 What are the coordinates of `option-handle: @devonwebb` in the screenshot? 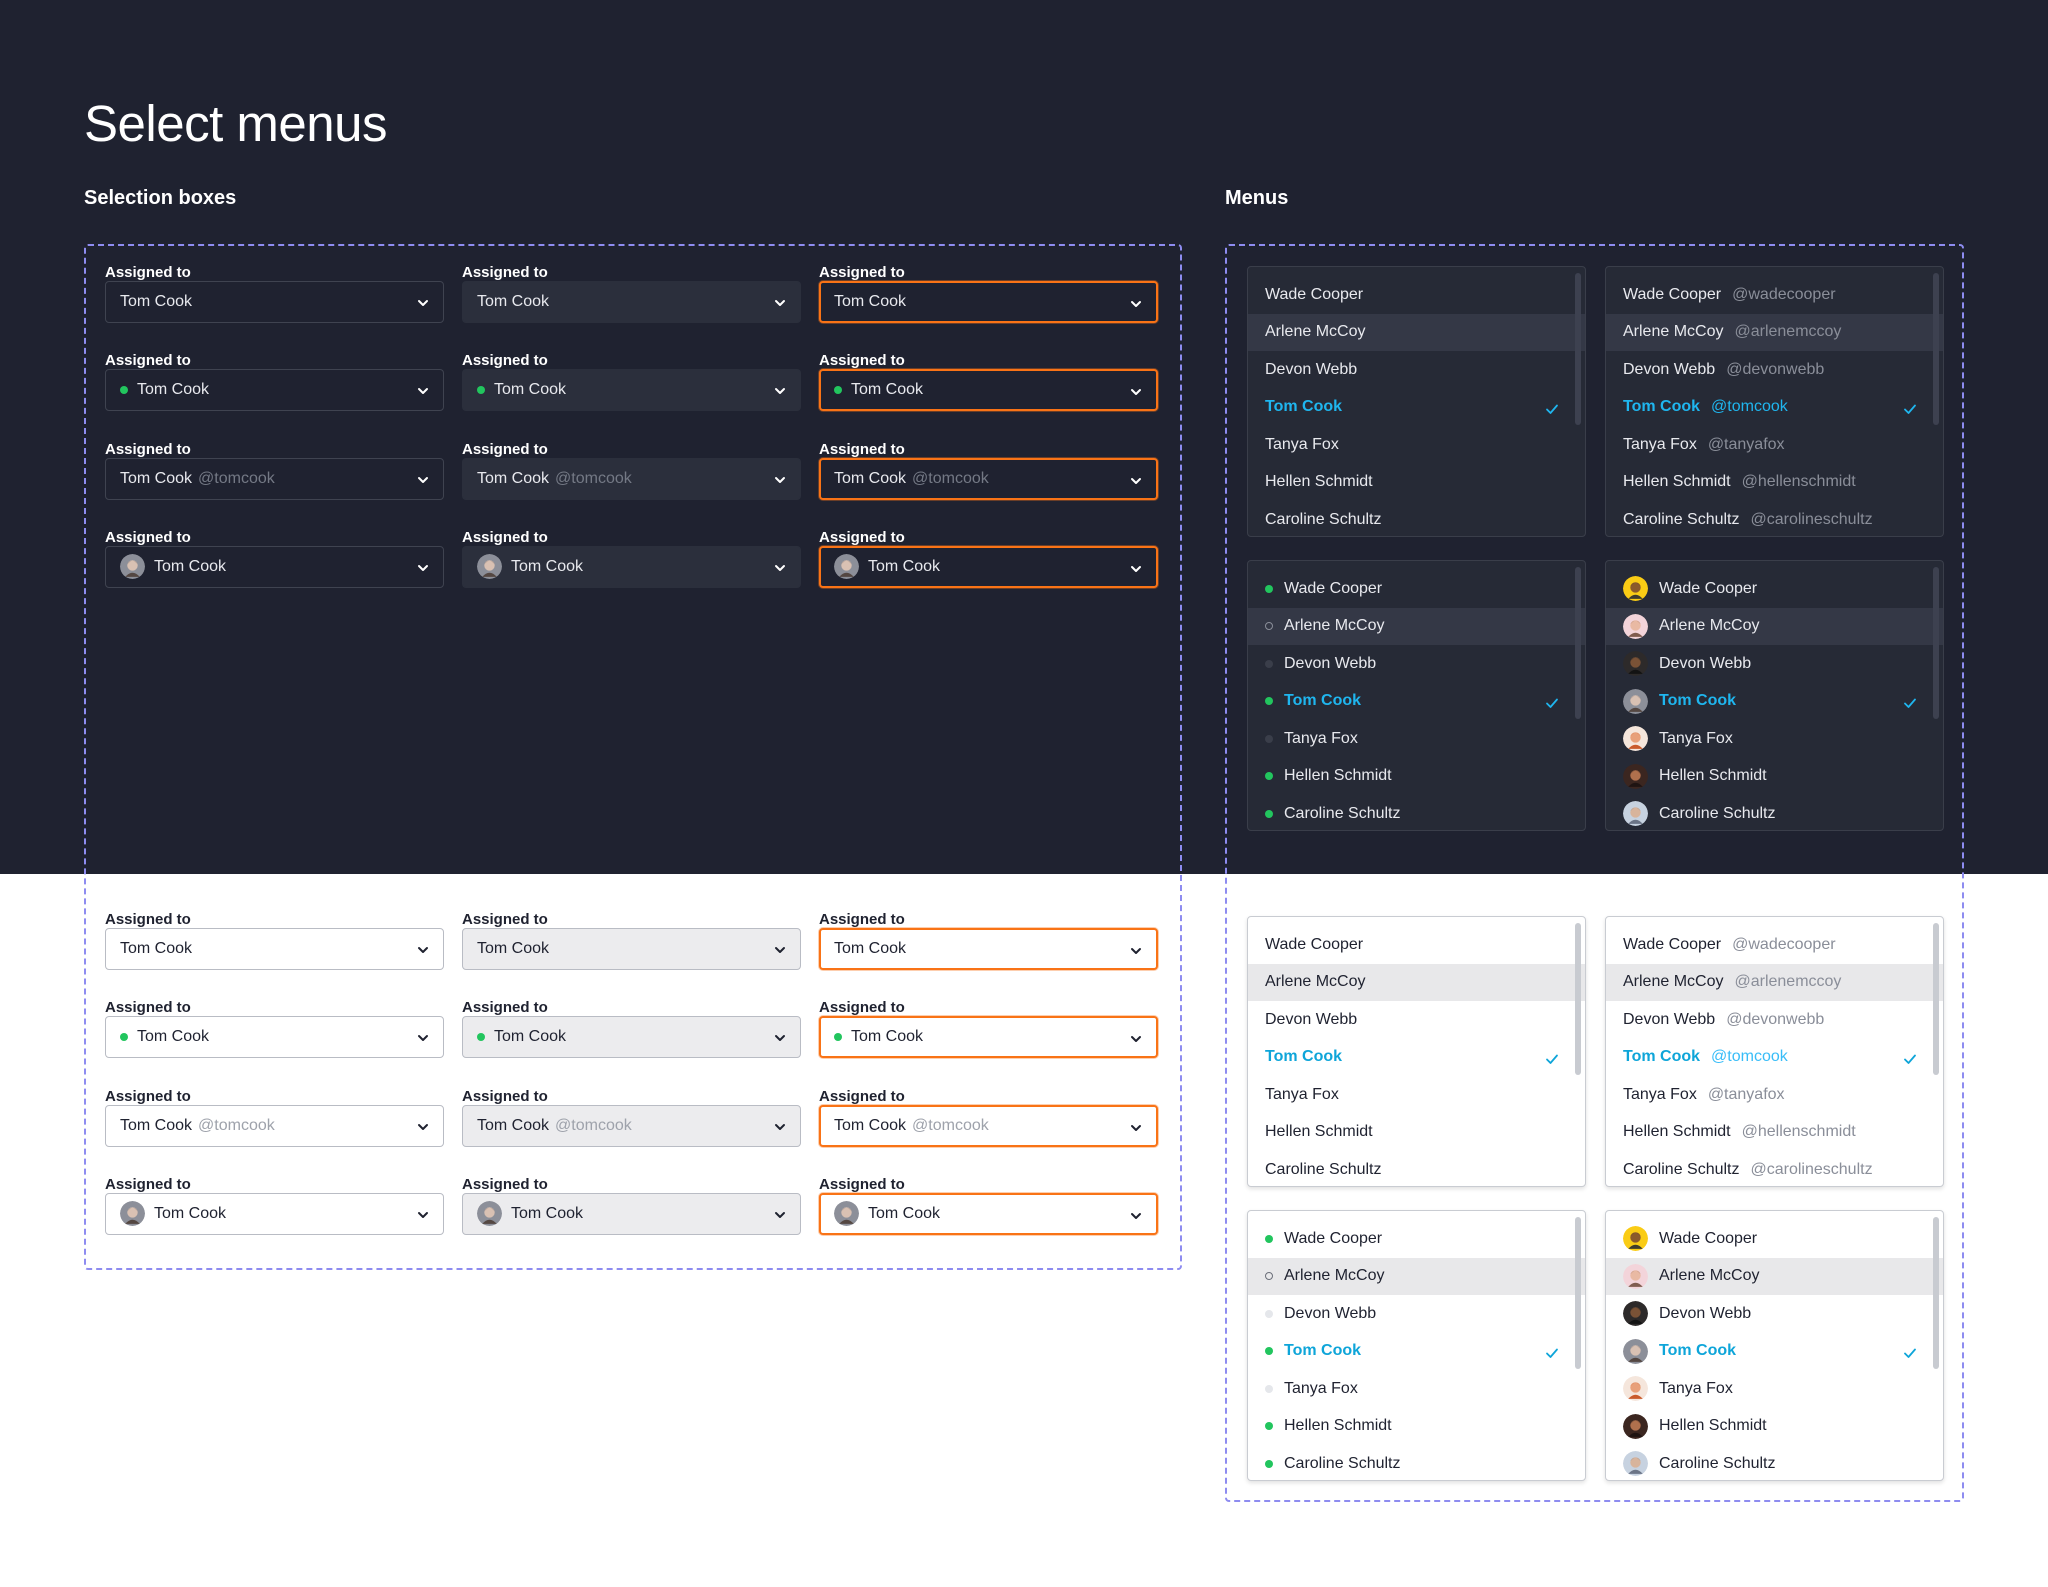 It's located at (1775, 369).